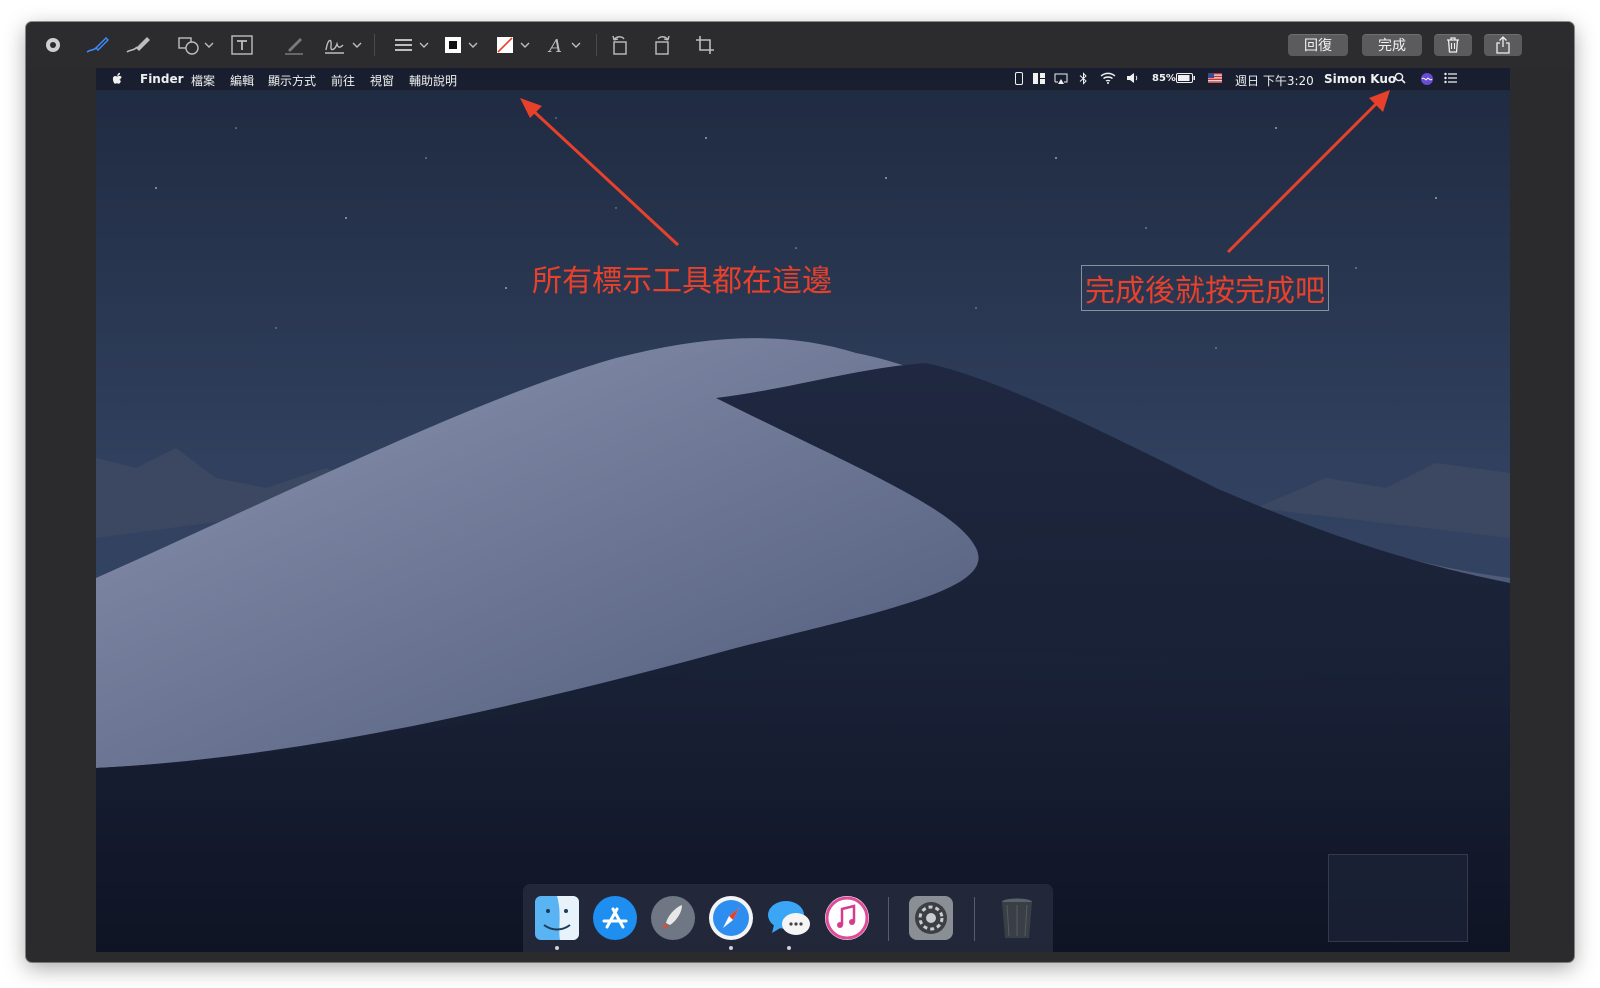 The height and width of the screenshot is (988, 1600). What do you see at coordinates (1164, 78) in the screenshot?
I see `battery-percent: 85%` at bounding box center [1164, 78].